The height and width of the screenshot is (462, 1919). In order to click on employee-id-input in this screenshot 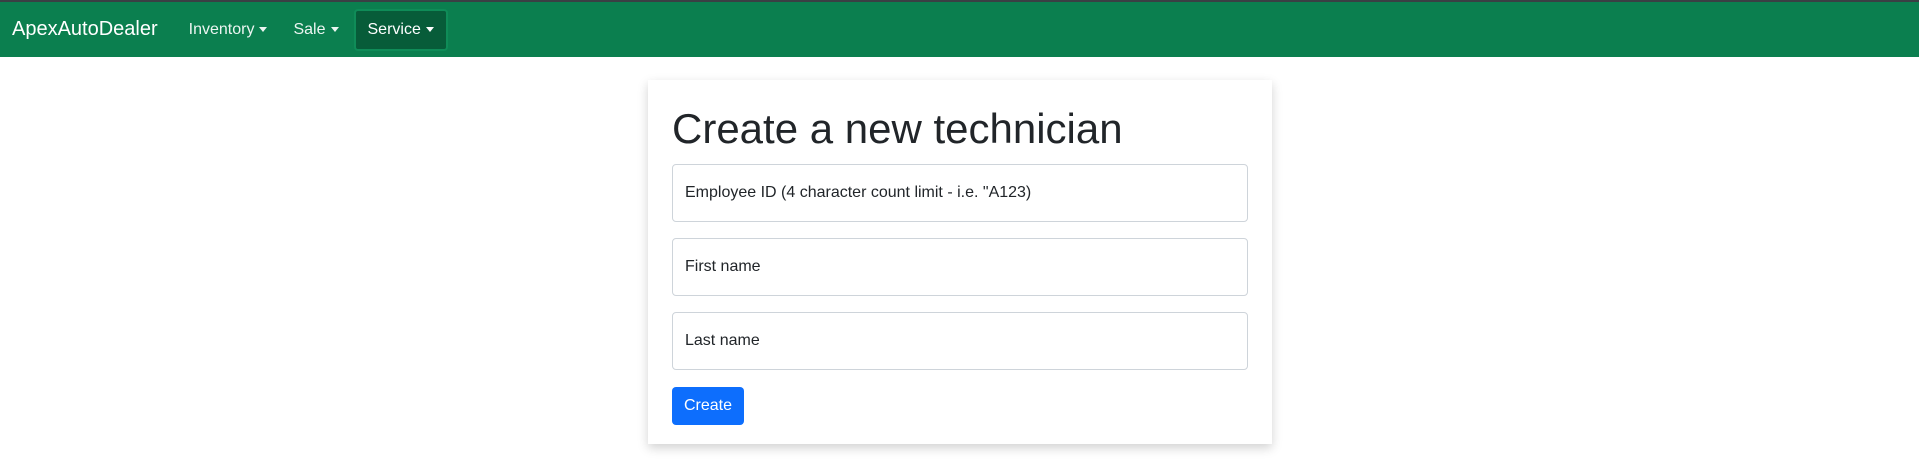, I will do `click(960, 193)`.